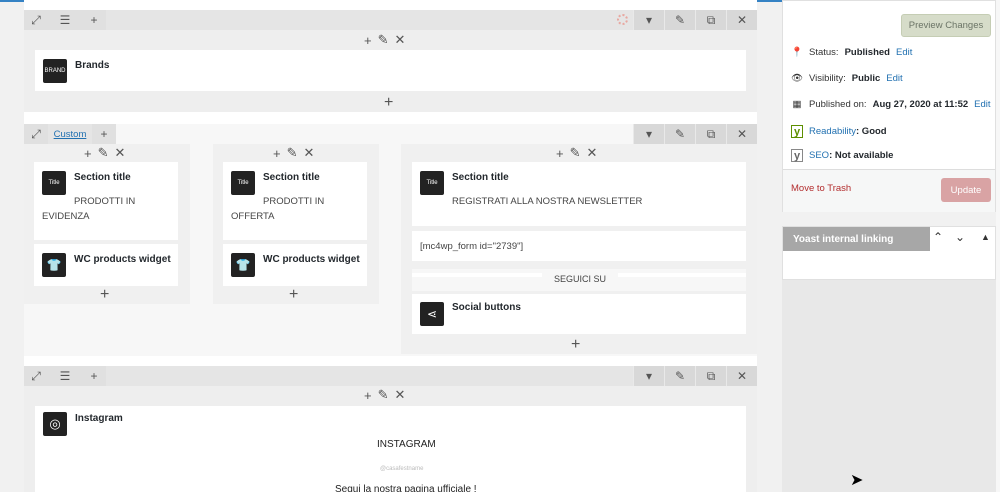 The image size is (1000, 492). I want to click on divider-line-right, so click(682, 275).